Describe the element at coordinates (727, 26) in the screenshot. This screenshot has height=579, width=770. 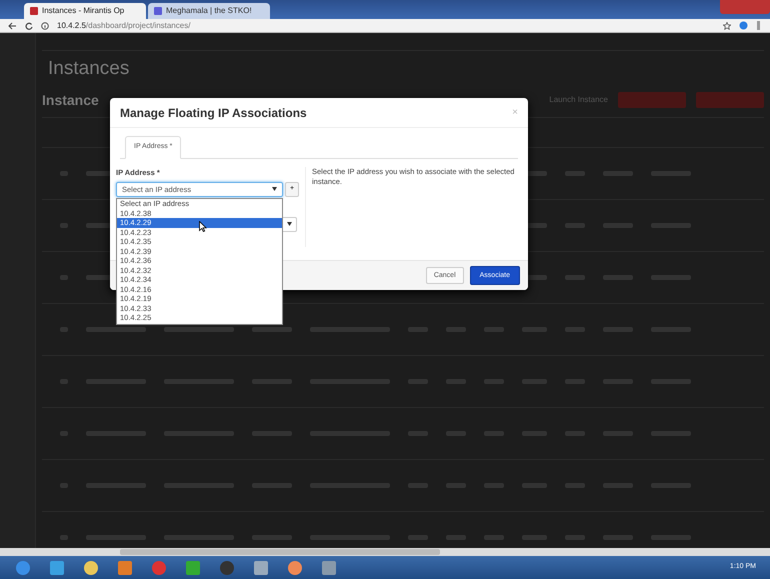
I see `star-icon` at that location.